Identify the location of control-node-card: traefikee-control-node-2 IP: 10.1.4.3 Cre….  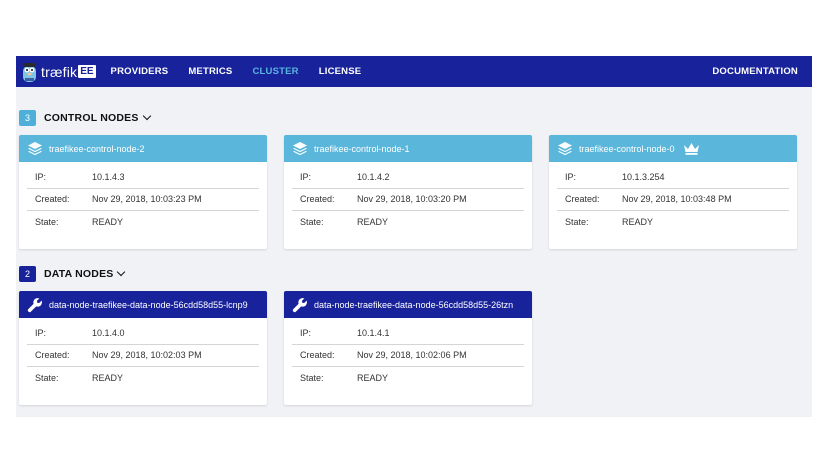
(143, 192).